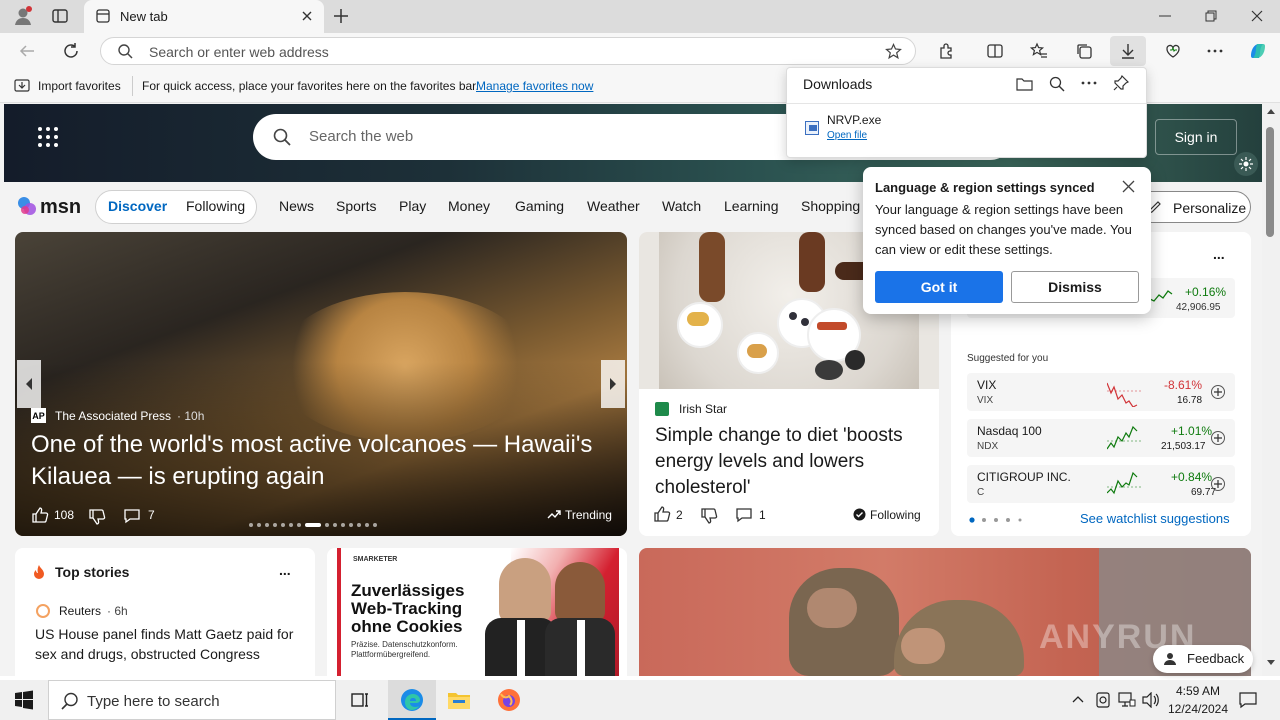 The height and width of the screenshot is (720, 1280). Describe the element at coordinates (1218, 484) in the screenshot. I see `add-c-icon` at that location.